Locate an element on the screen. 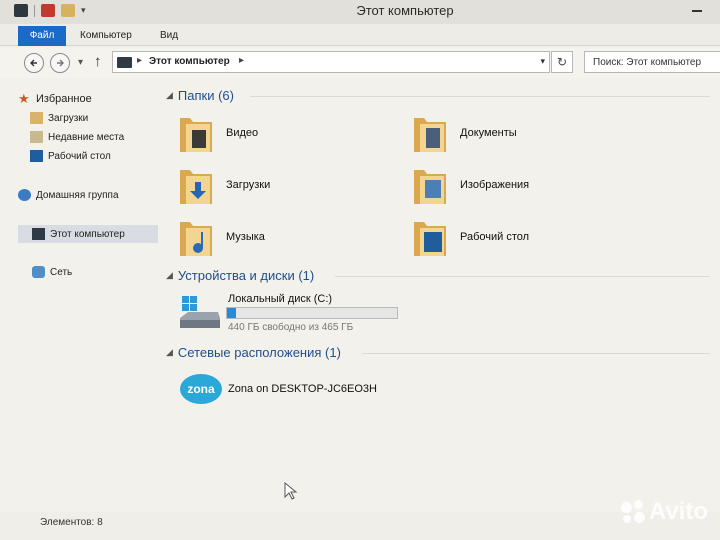 The height and width of the screenshot is (540, 720). network-location-label: Zona on DESKTOP-JC6EO3H is located at coordinates (302, 389).